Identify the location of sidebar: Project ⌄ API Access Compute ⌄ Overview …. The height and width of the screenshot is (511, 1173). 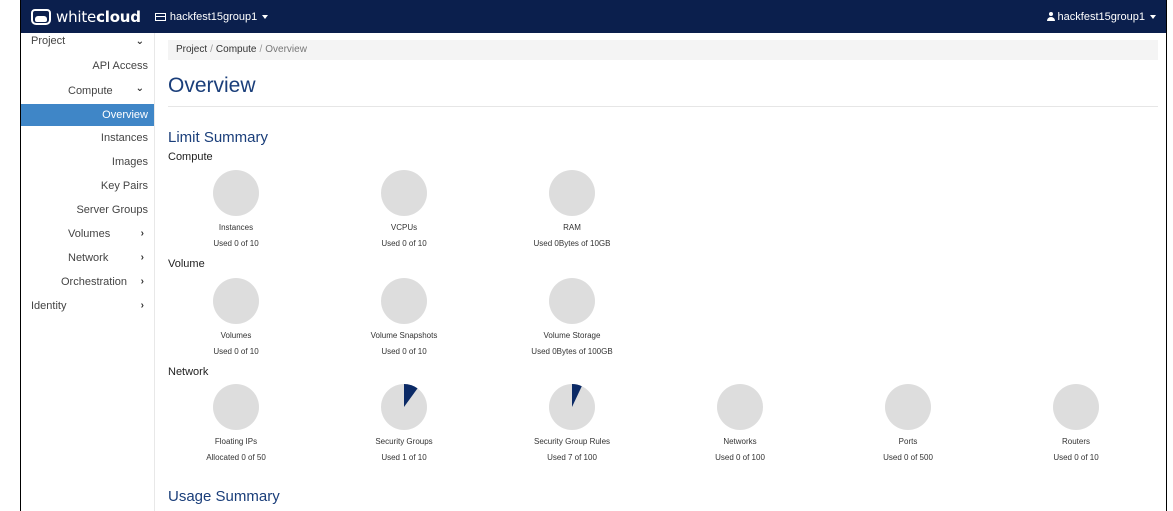
(88, 272).